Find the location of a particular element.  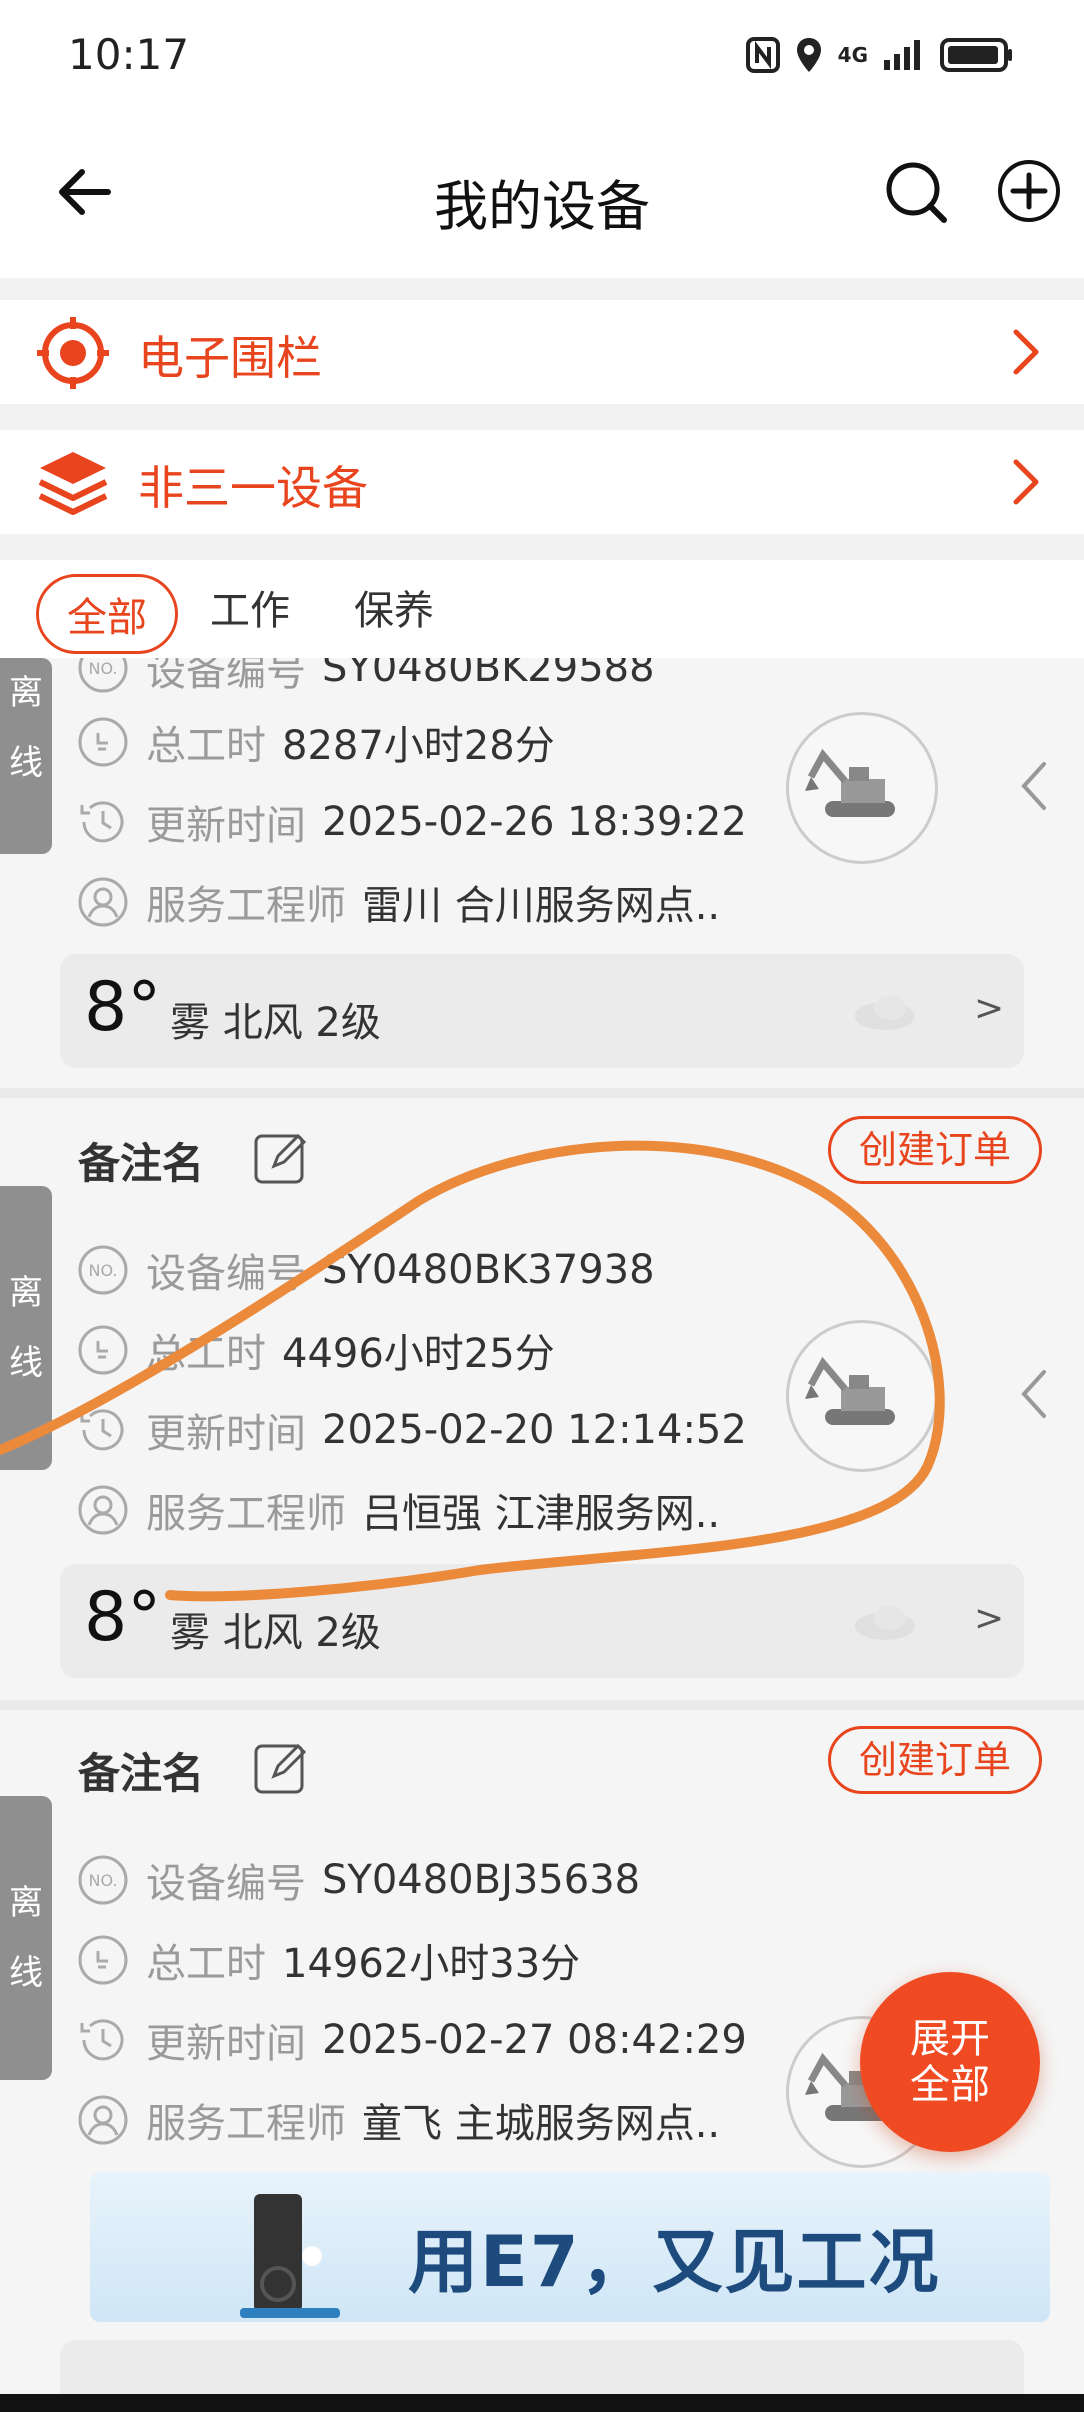

engineer-row: 服务工程师 童飞 主城服务网点.. is located at coordinates (398, 2120).